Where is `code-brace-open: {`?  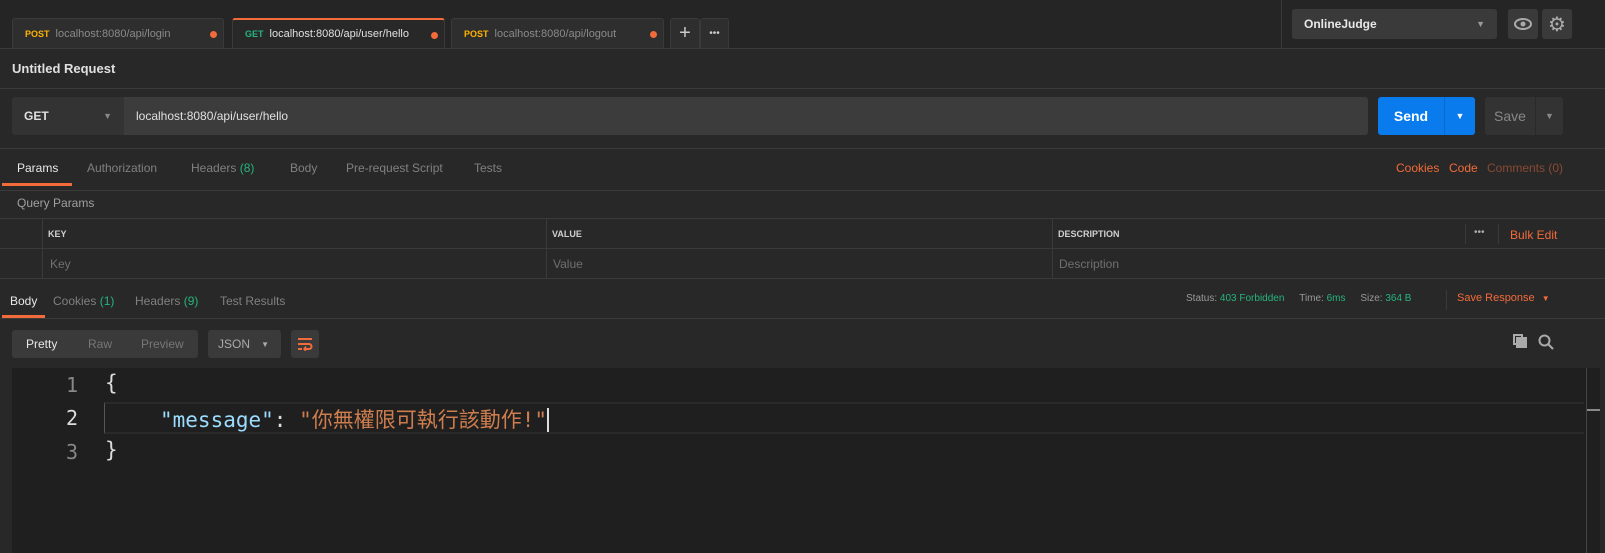 code-brace-open: { is located at coordinates (111, 383).